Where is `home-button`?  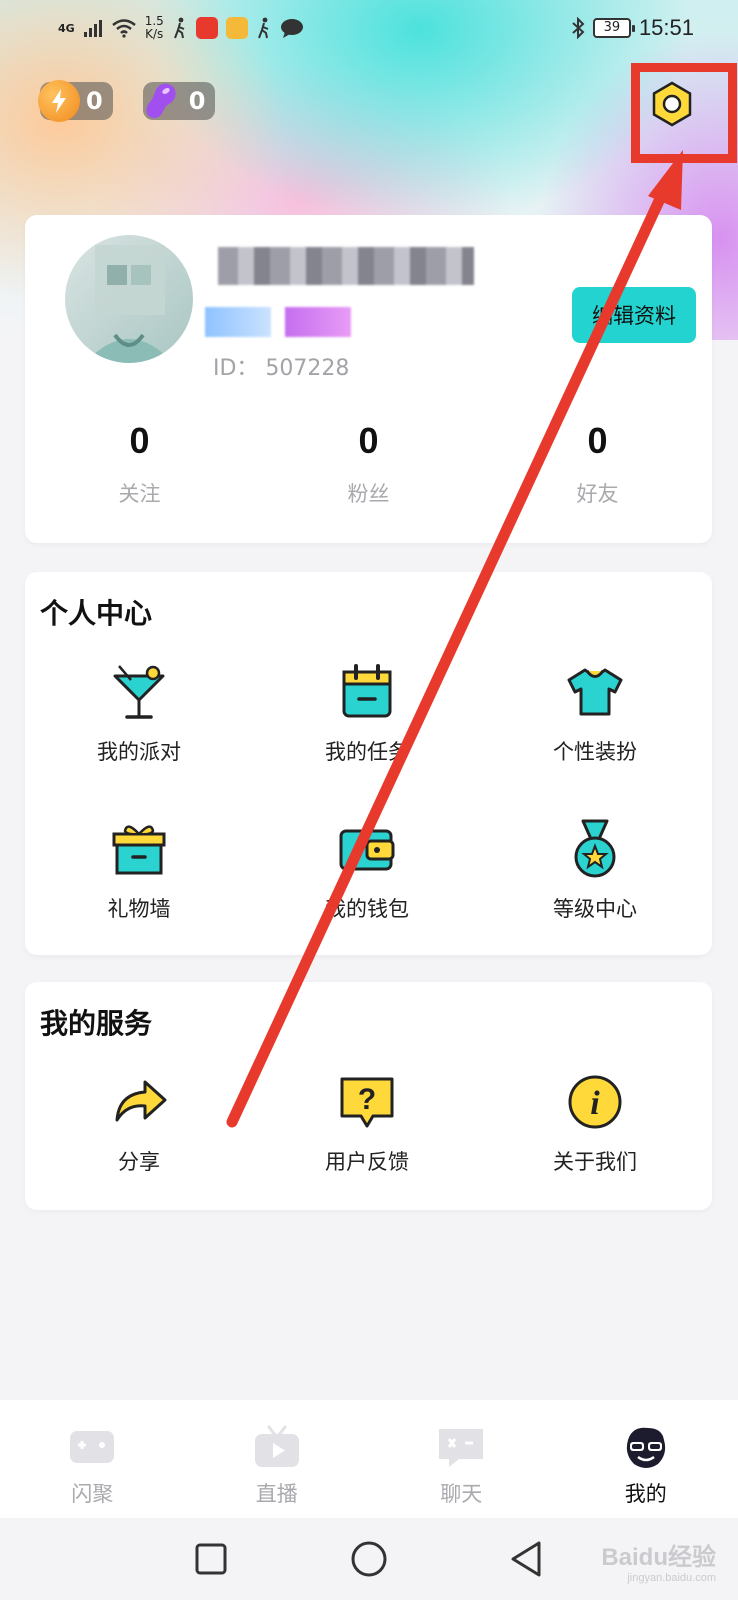 home-button is located at coordinates (369, 1559).